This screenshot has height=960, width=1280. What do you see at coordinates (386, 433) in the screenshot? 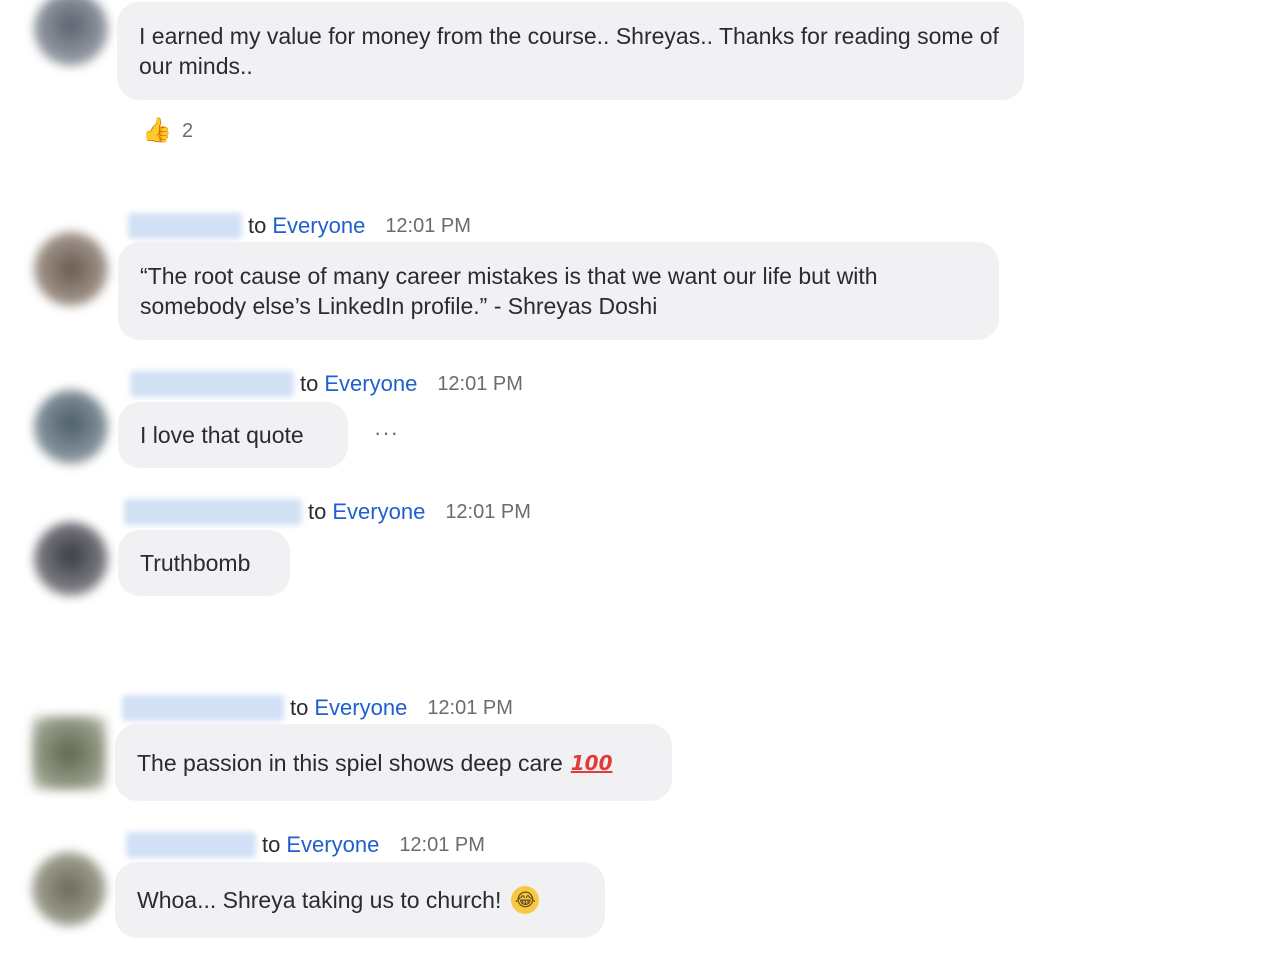
I see `more-options-icon: ···` at bounding box center [386, 433].